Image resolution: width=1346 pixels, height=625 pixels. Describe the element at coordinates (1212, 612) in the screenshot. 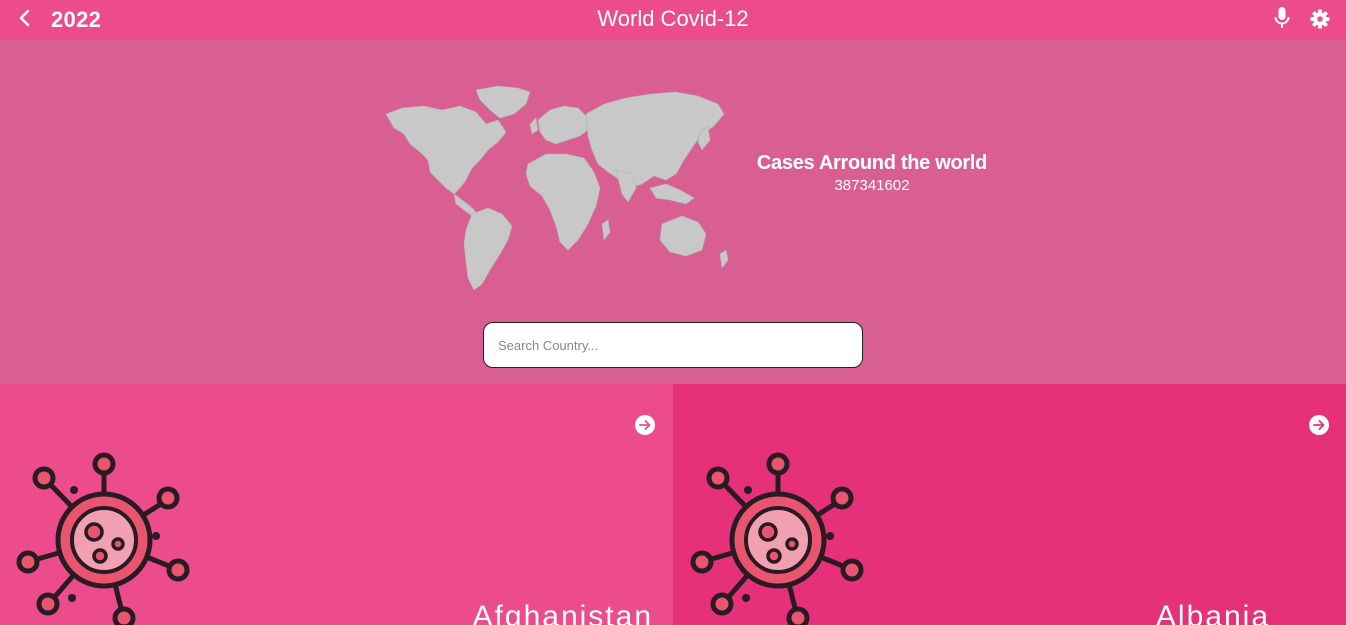

I see `country-name: Albania` at that location.